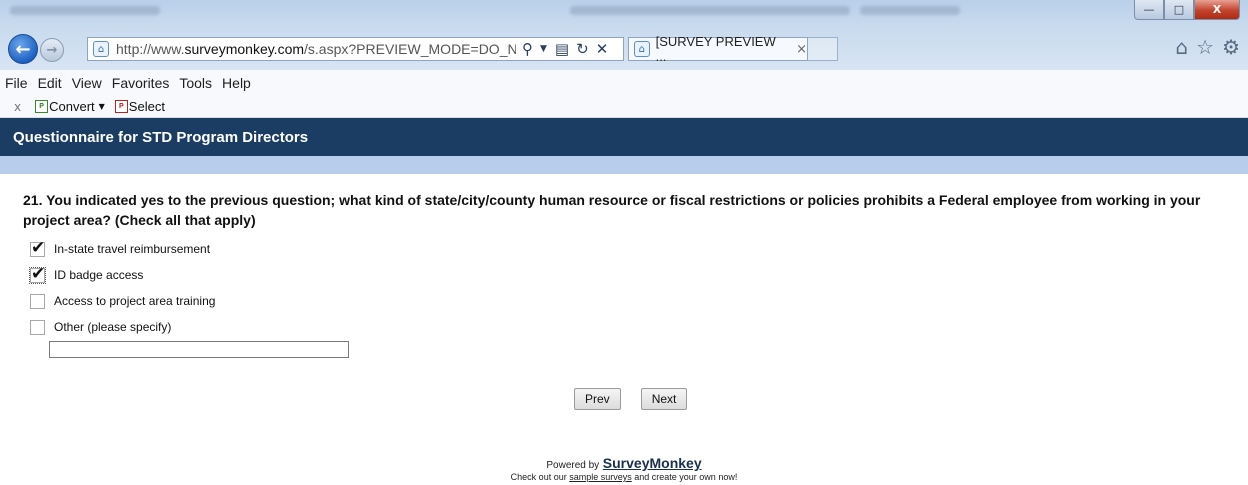 The image size is (1248, 485). I want to click on prev-button: Prev, so click(597, 399).